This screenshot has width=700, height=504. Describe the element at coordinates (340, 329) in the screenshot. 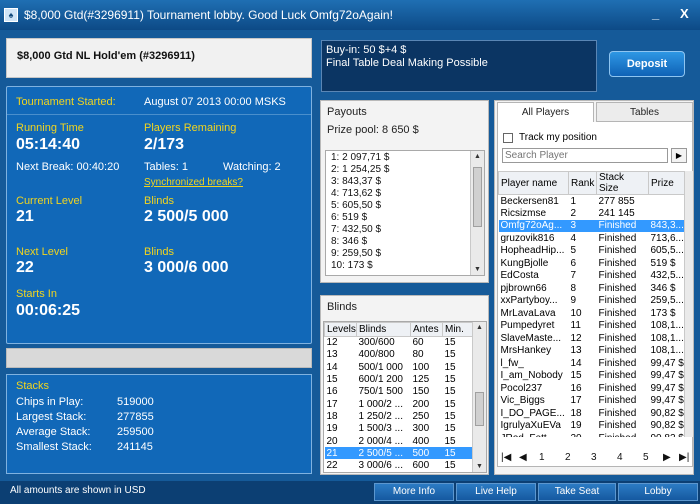

I see `blinds-column-header: Levels` at that location.